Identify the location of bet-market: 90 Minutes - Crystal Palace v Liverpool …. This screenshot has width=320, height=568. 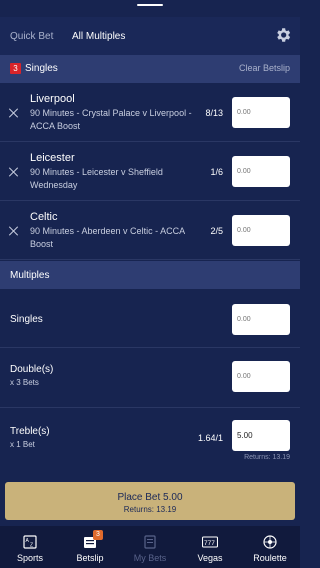
(111, 119).